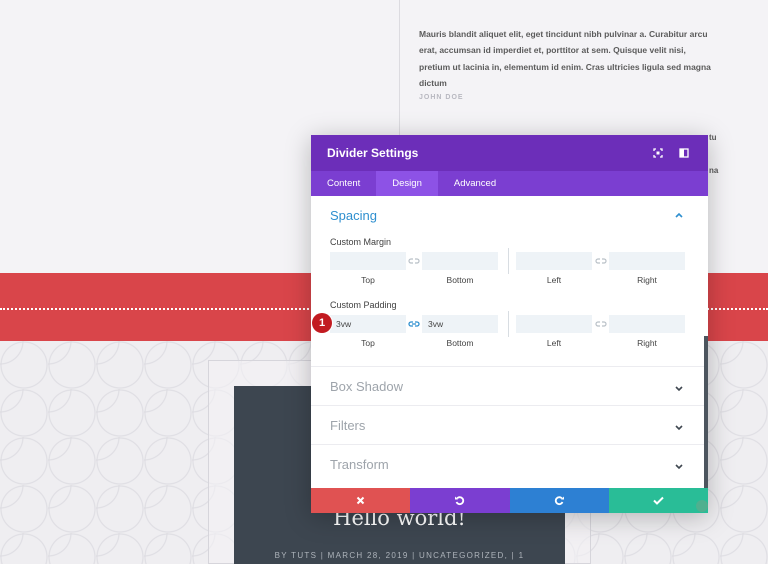  I want to click on padding-top-input: 3vw, so click(368, 324).